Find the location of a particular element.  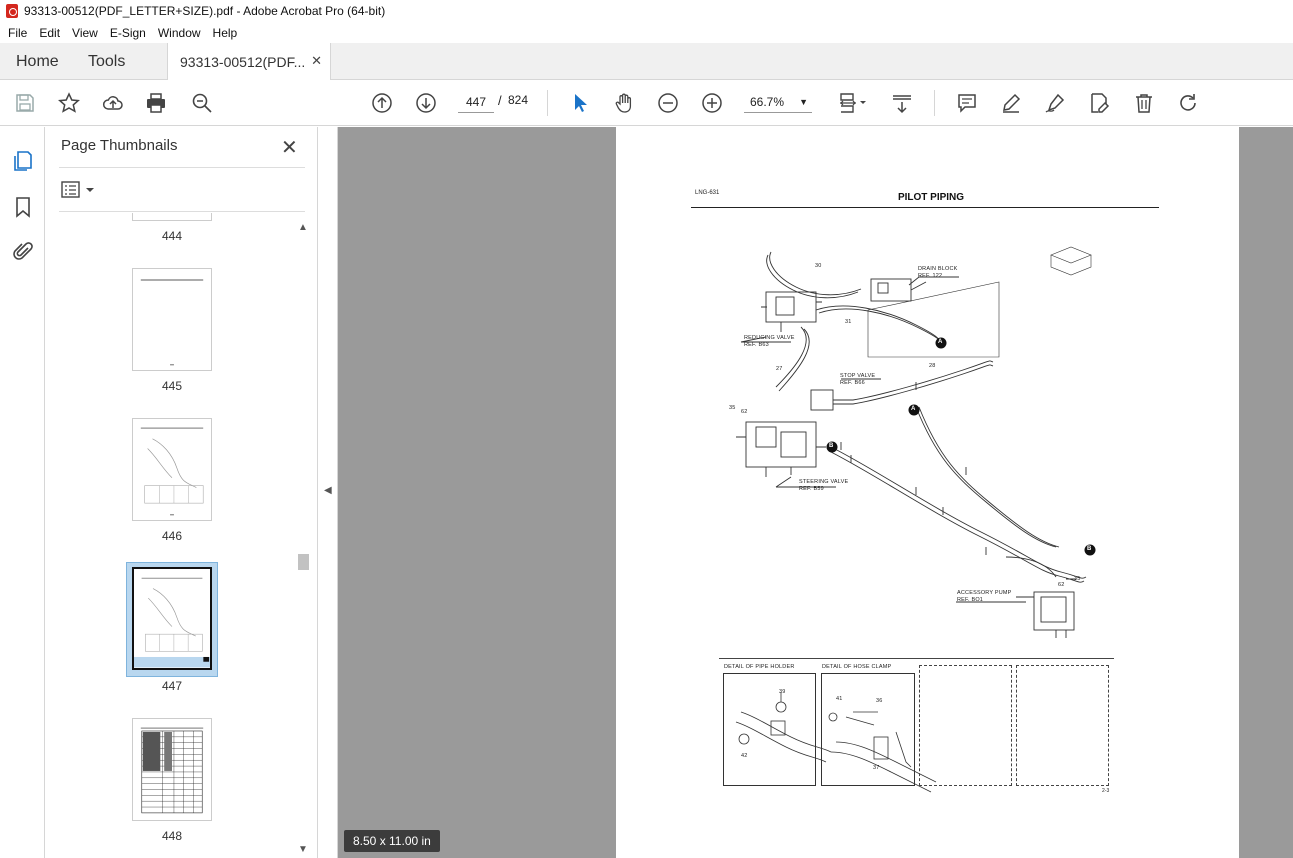

marker-a-2: A is located at coordinates (913, 409).